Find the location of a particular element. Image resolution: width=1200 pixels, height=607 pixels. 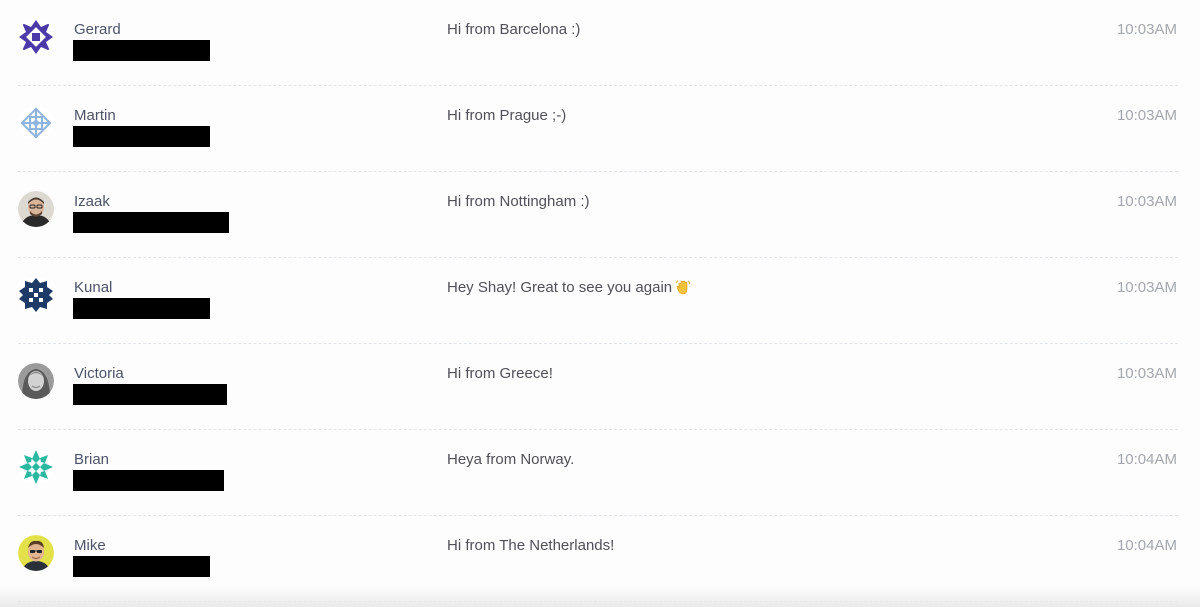

message-row: Izaak Hi from Nottingham :) 10:03AM is located at coordinates (600, 215).